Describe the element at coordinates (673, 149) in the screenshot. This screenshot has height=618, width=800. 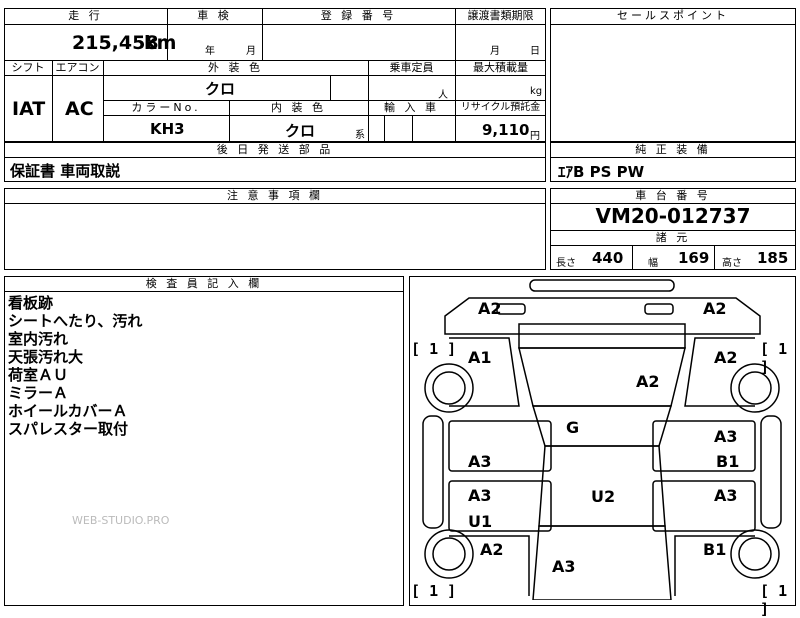
I see `equipment-header: 純 正 装 備` at that location.